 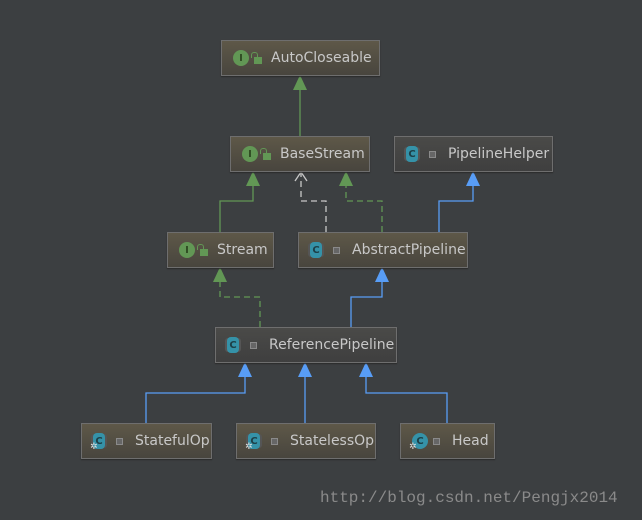 I want to click on node-label: PipelineHelper, so click(x=499, y=154).